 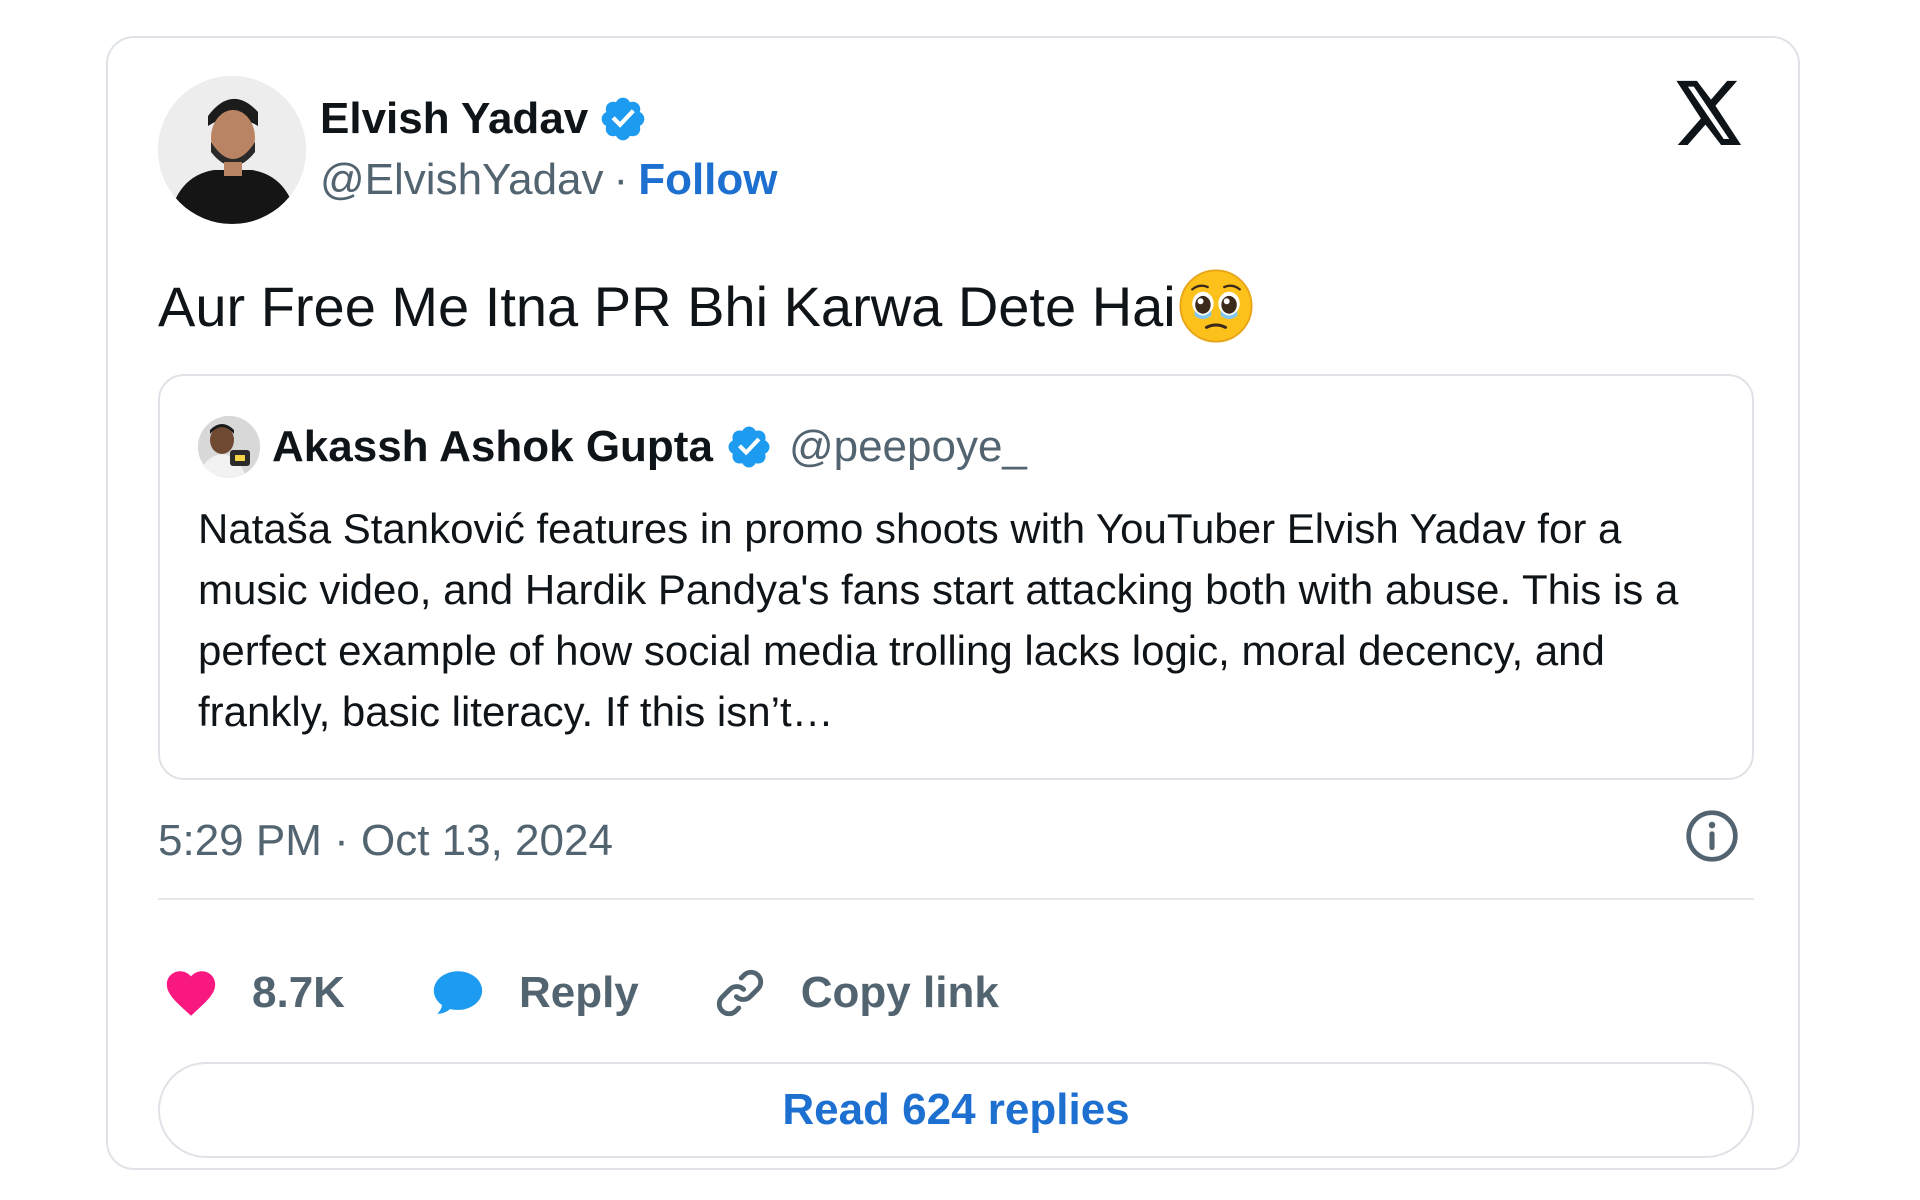 I want to click on action-bar: 8.7K Reply Copy link, so click(x=580, y=993).